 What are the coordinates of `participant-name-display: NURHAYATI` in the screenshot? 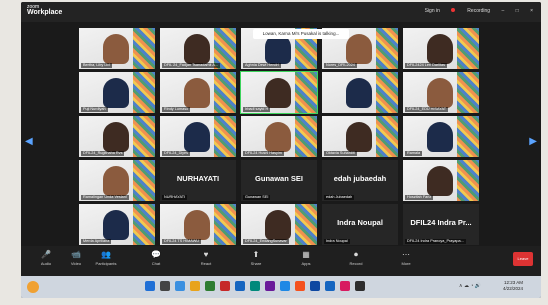 It's located at (198, 178).